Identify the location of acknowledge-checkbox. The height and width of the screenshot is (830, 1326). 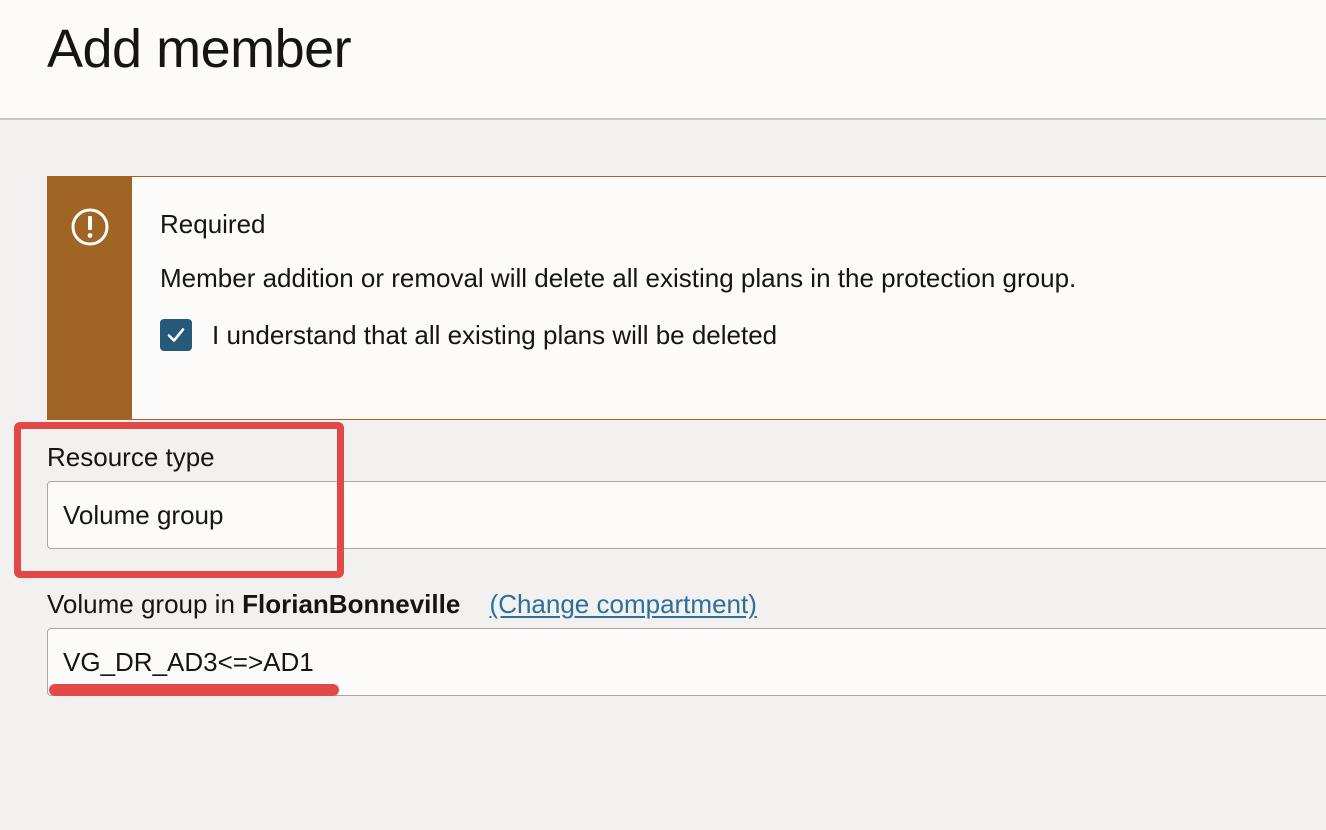
(176, 335).